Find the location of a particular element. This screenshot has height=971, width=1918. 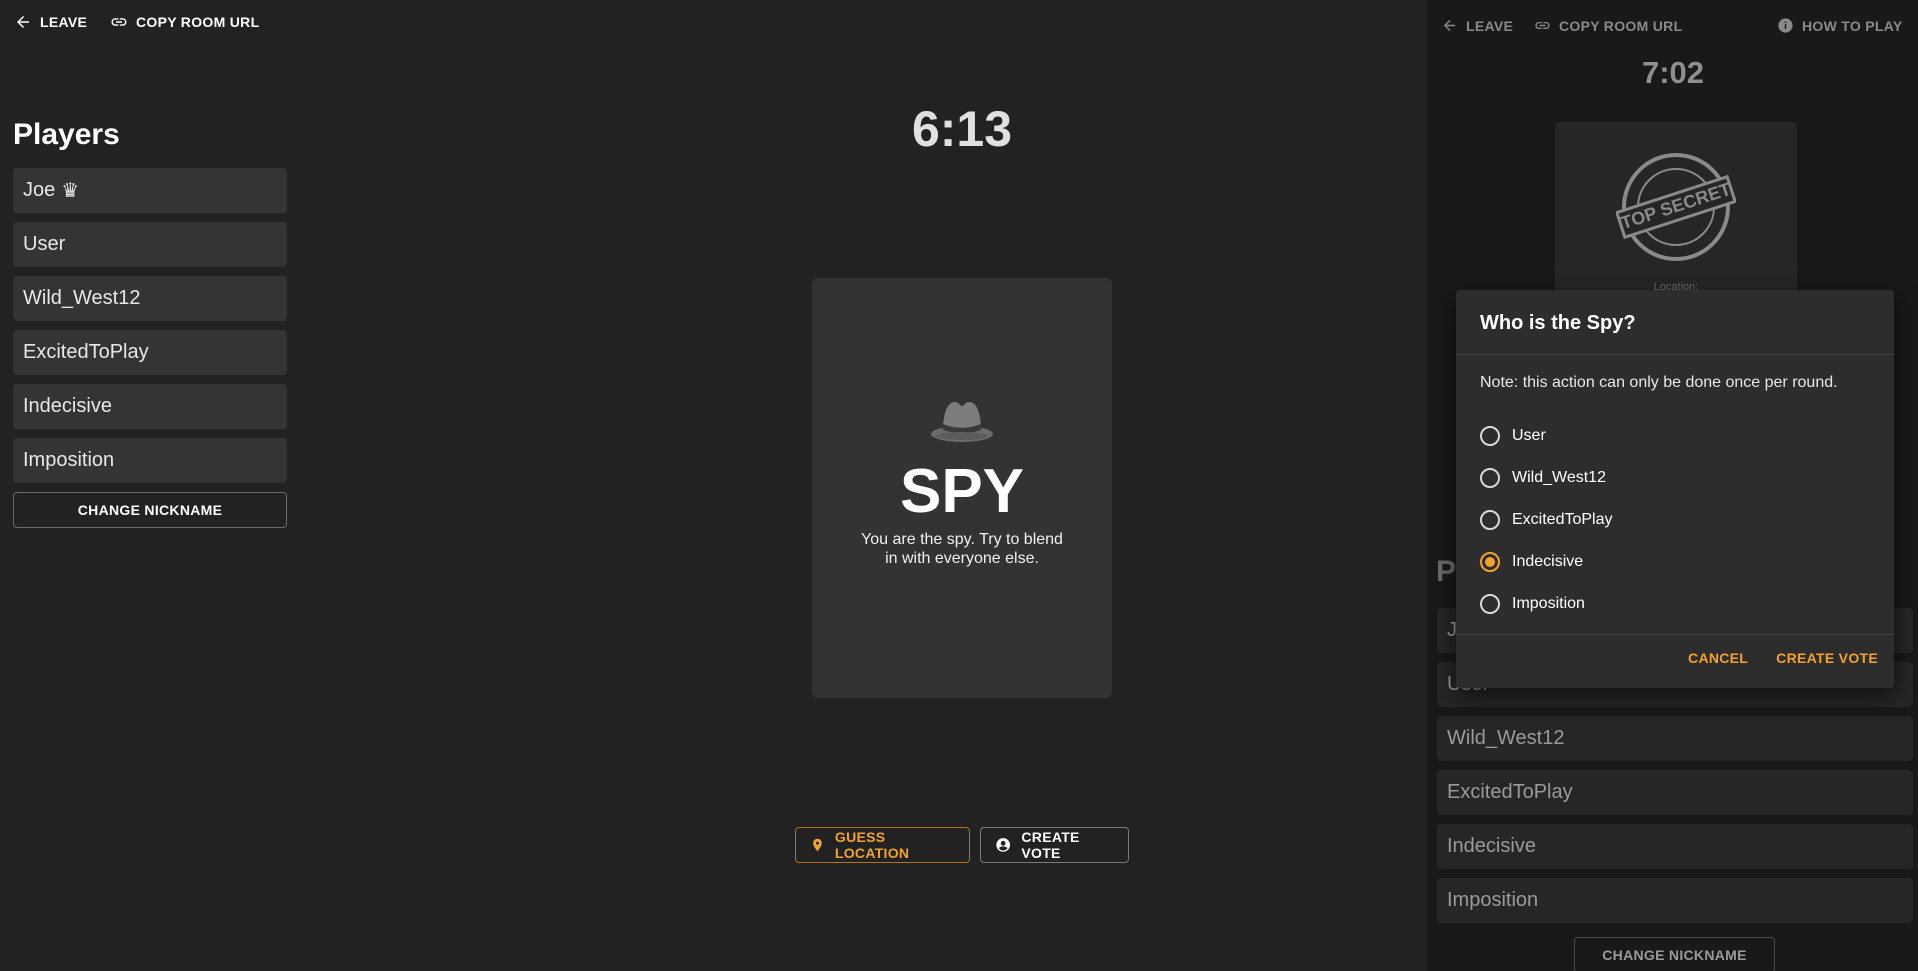

vote-option: Indecisive is located at coordinates (1546, 562).